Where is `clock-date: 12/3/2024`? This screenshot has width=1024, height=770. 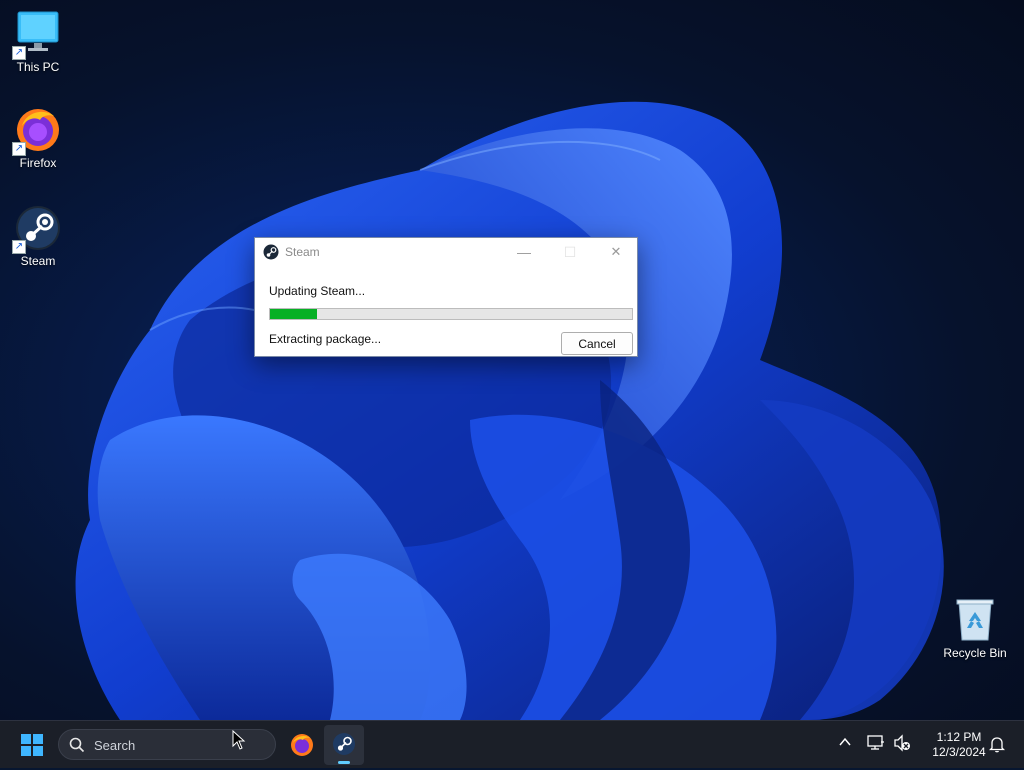
clock-date: 12/3/2024 is located at coordinates (959, 752).